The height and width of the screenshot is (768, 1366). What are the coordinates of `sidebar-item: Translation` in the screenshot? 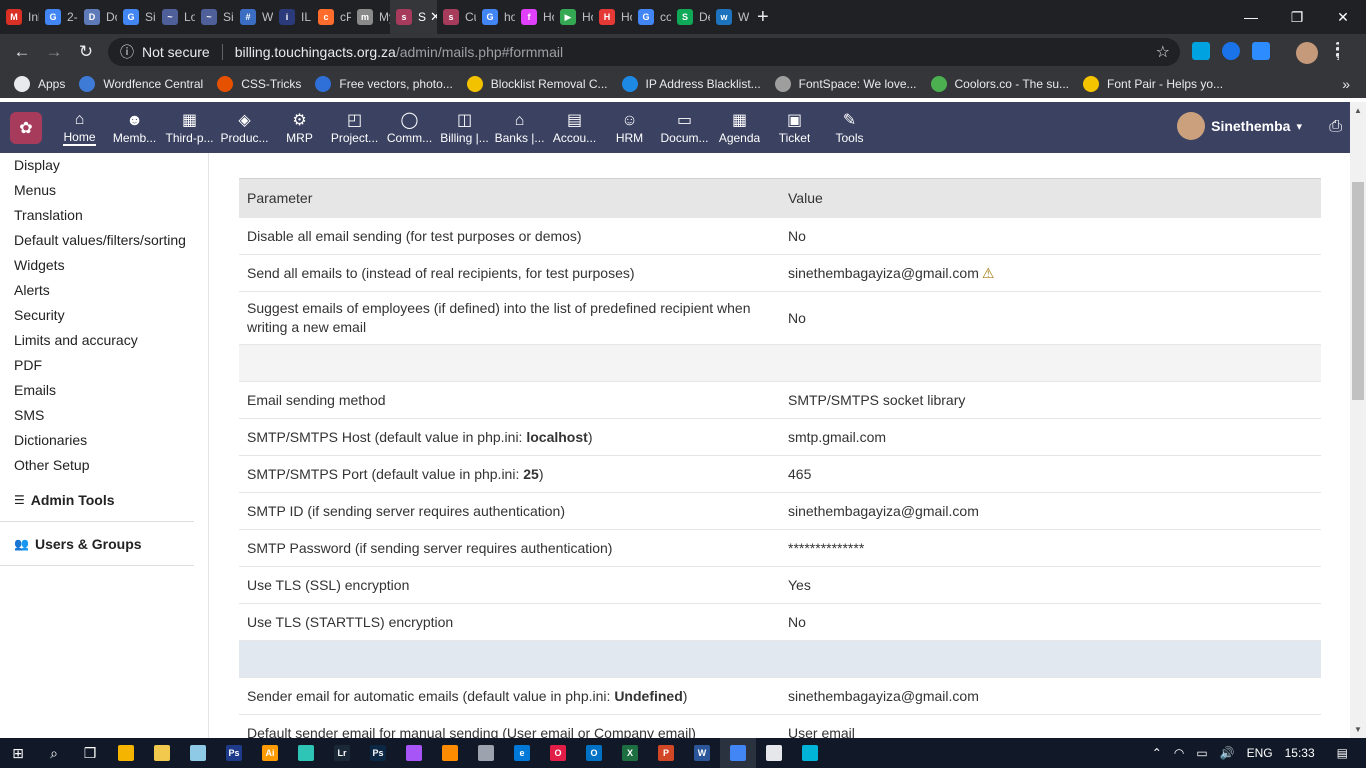 It's located at (104, 215).